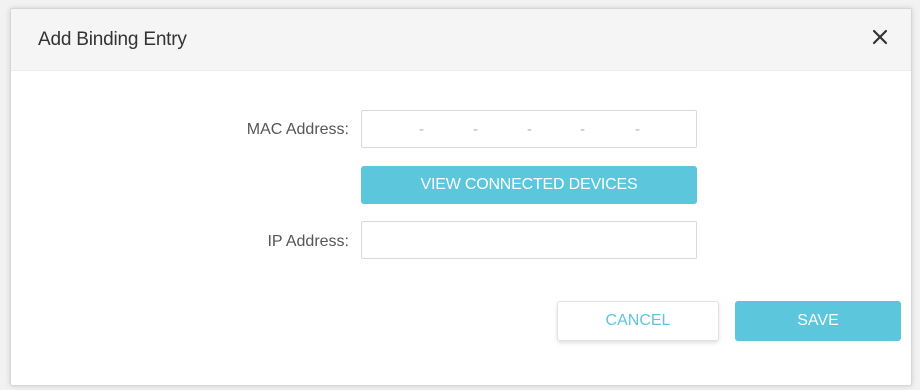  I want to click on ip-address-field-wrapper, so click(529, 240).